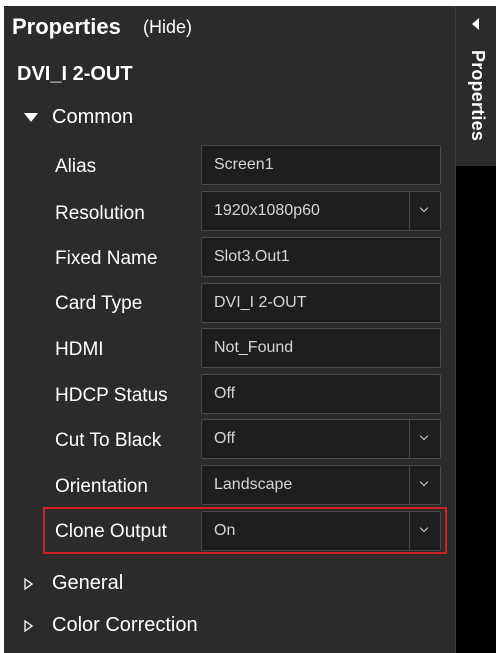  Describe the element at coordinates (254, 347) in the screenshot. I see `hdmi-value: Not_Found` at that location.